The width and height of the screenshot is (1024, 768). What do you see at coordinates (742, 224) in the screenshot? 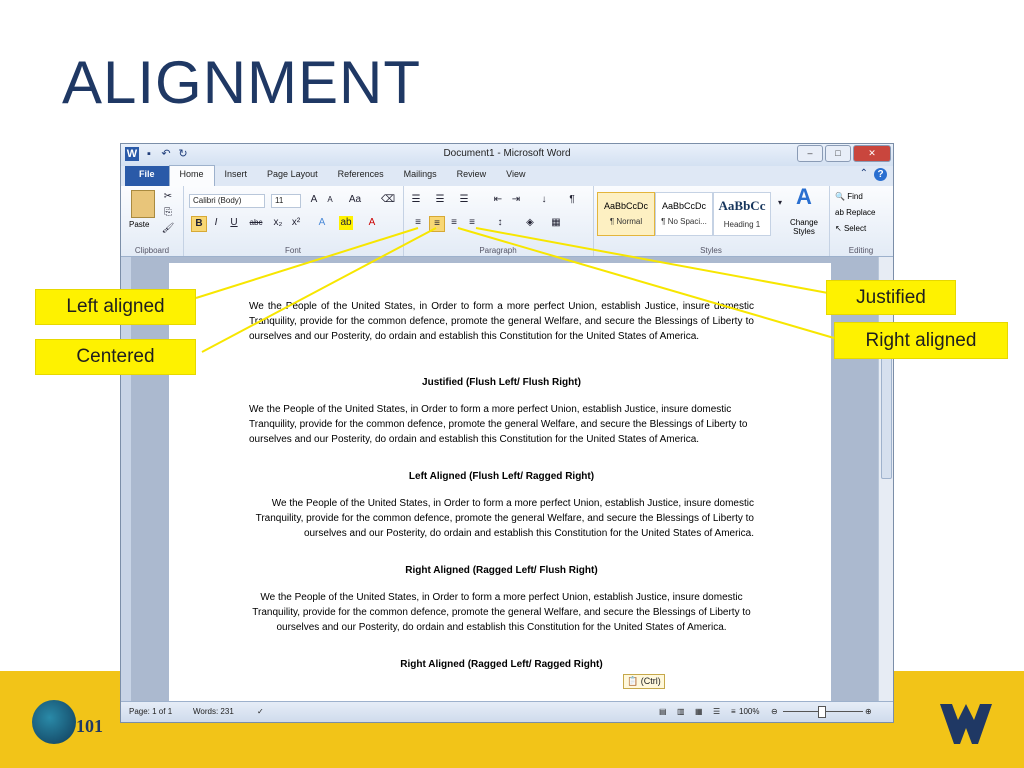
I see `style-name: Heading 1` at bounding box center [742, 224].